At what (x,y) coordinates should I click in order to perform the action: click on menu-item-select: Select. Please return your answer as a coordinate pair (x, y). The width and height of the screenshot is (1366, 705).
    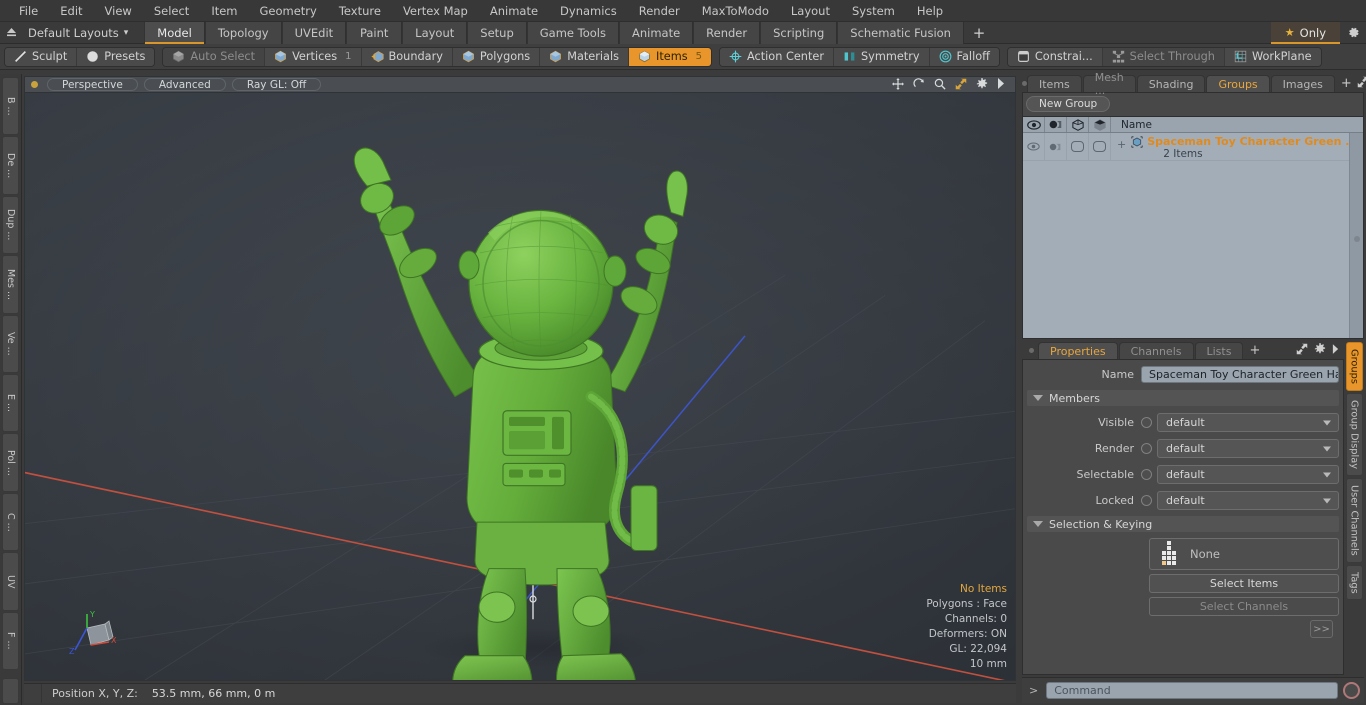
    Looking at the image, I should click on (171, 11).